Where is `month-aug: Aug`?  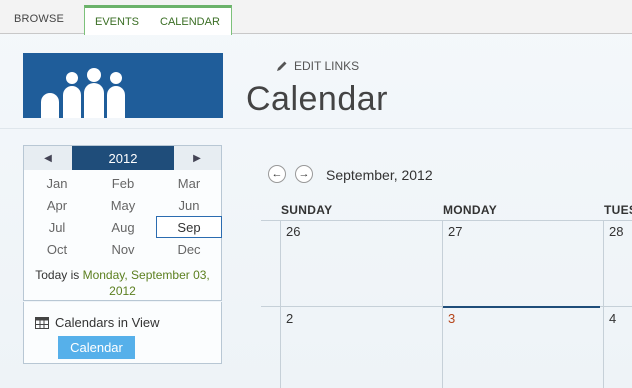
month-aug: Aug is located at coordinates (123, 227).